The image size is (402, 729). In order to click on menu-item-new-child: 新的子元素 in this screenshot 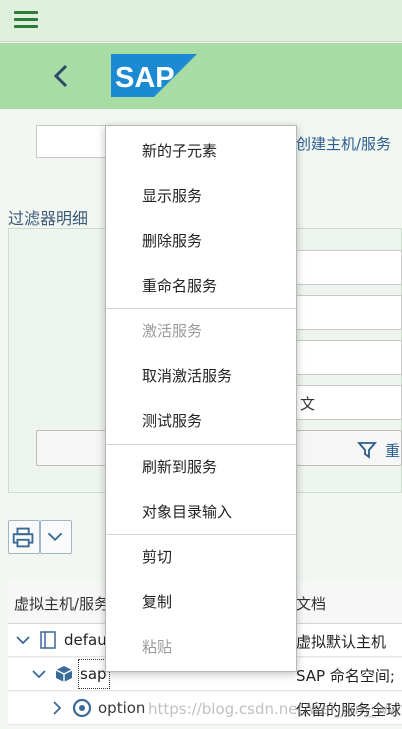, I will do `click(201, 151)`.